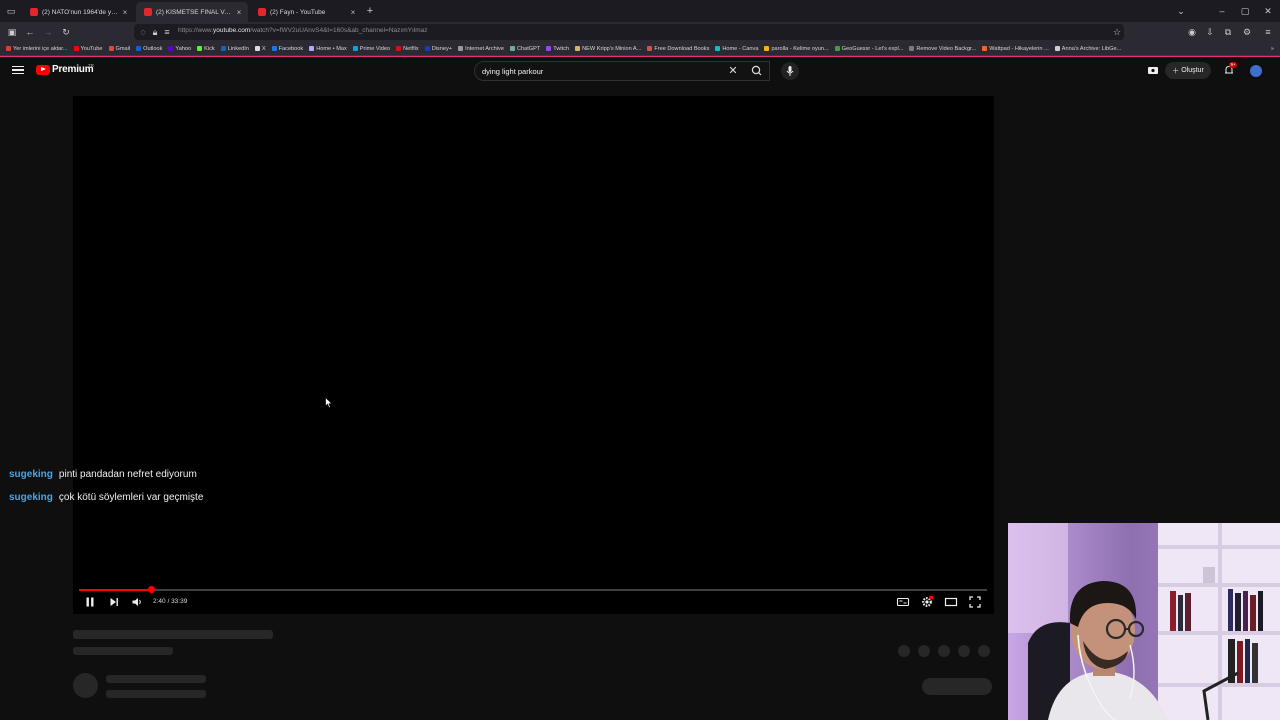 The width and height of the screenshot is (1280, 720). I want to click on video-progress-bar, so click(533, 589).